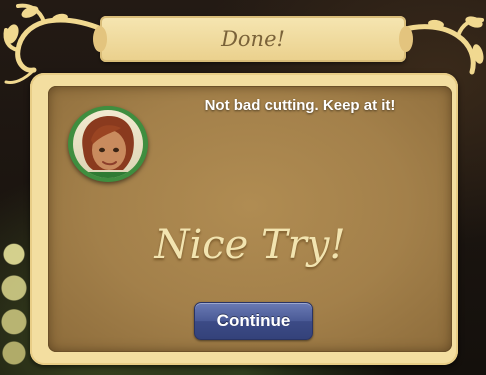 This screenshot has height=375, width=486. What do you see at coordinates (300, 105) in the screenshot?
I see `dialog-message: Not bad cutting. Keep at it!` at bounding box center [300, 105].